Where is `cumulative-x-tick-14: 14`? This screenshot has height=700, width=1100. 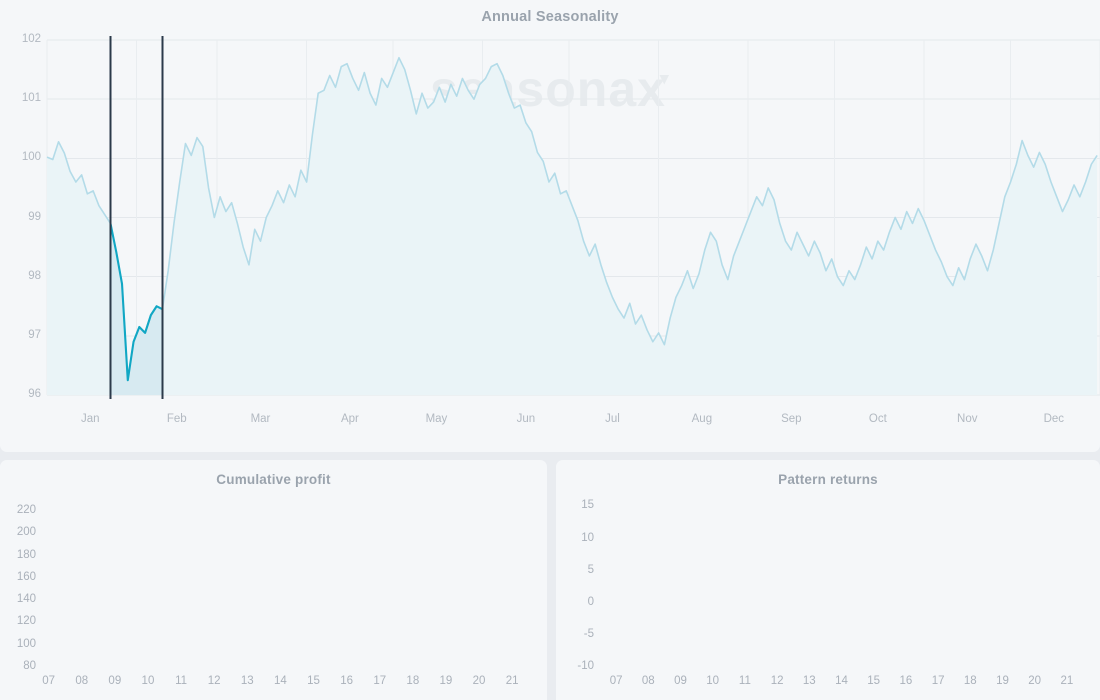 cumulative-x-tick-14: 14 is located at coordinates (280, 681).